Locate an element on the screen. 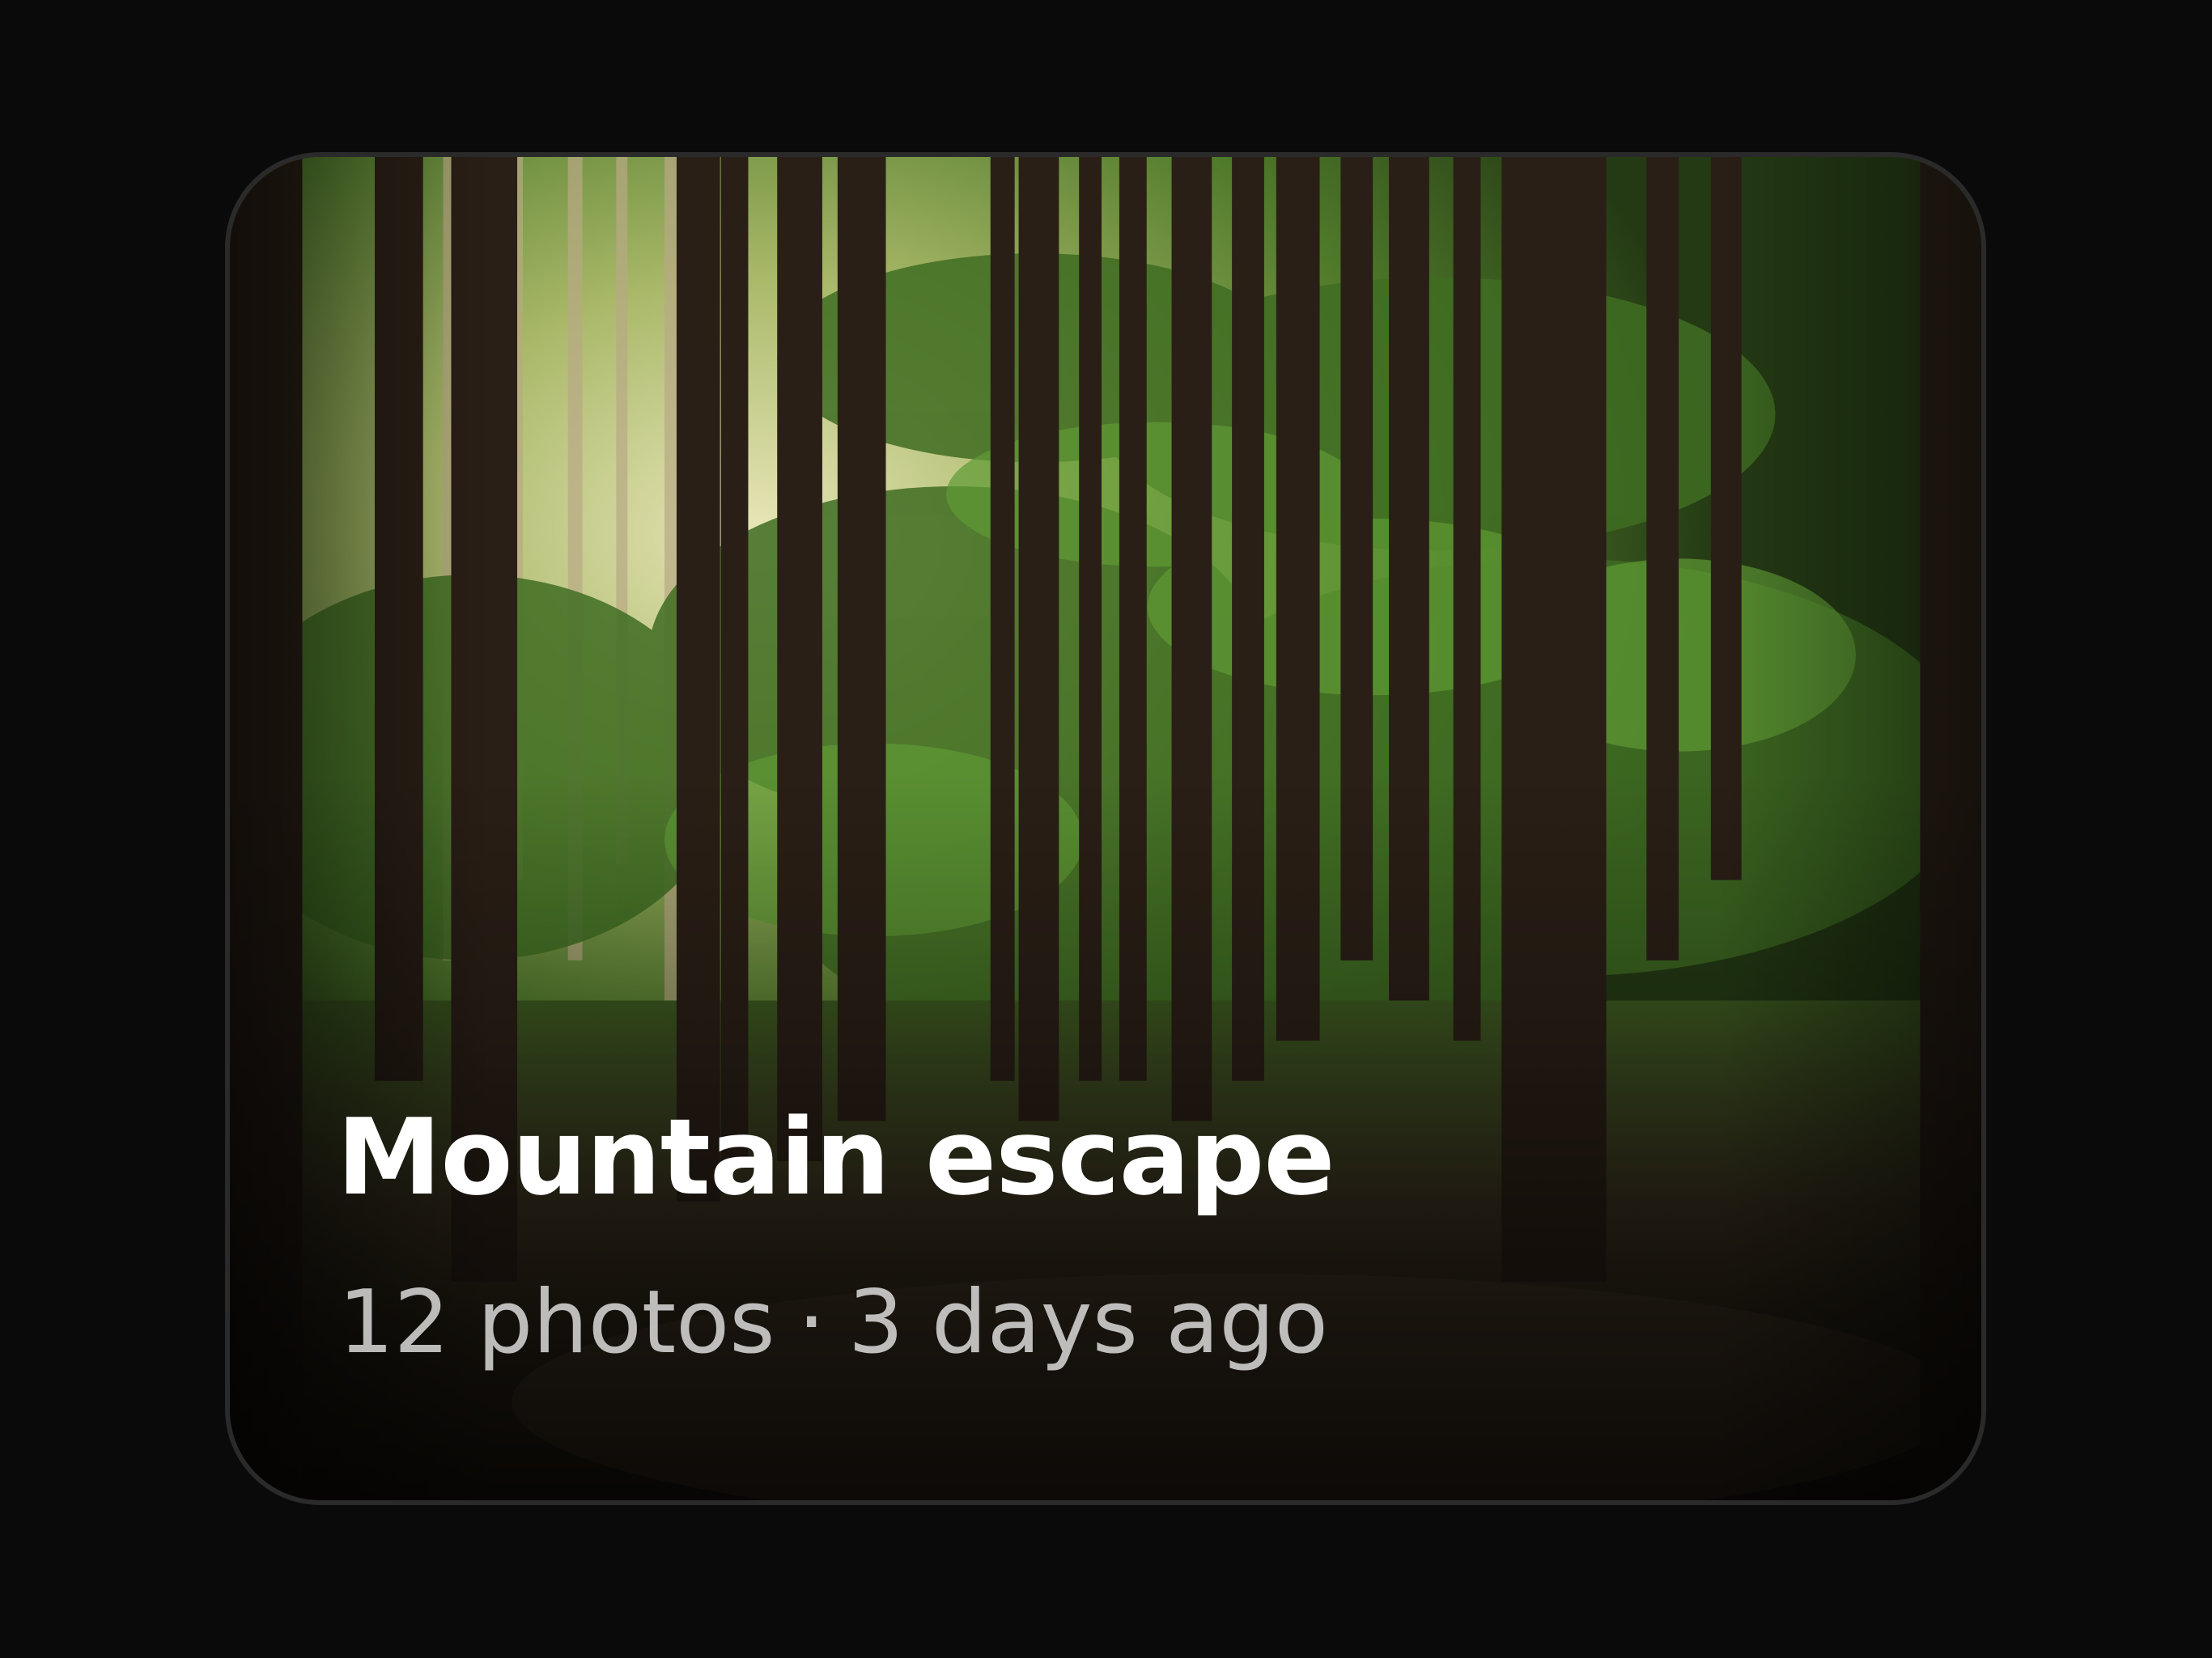  updated-time: 3 days ago is located at coordinates (1087, 1322).